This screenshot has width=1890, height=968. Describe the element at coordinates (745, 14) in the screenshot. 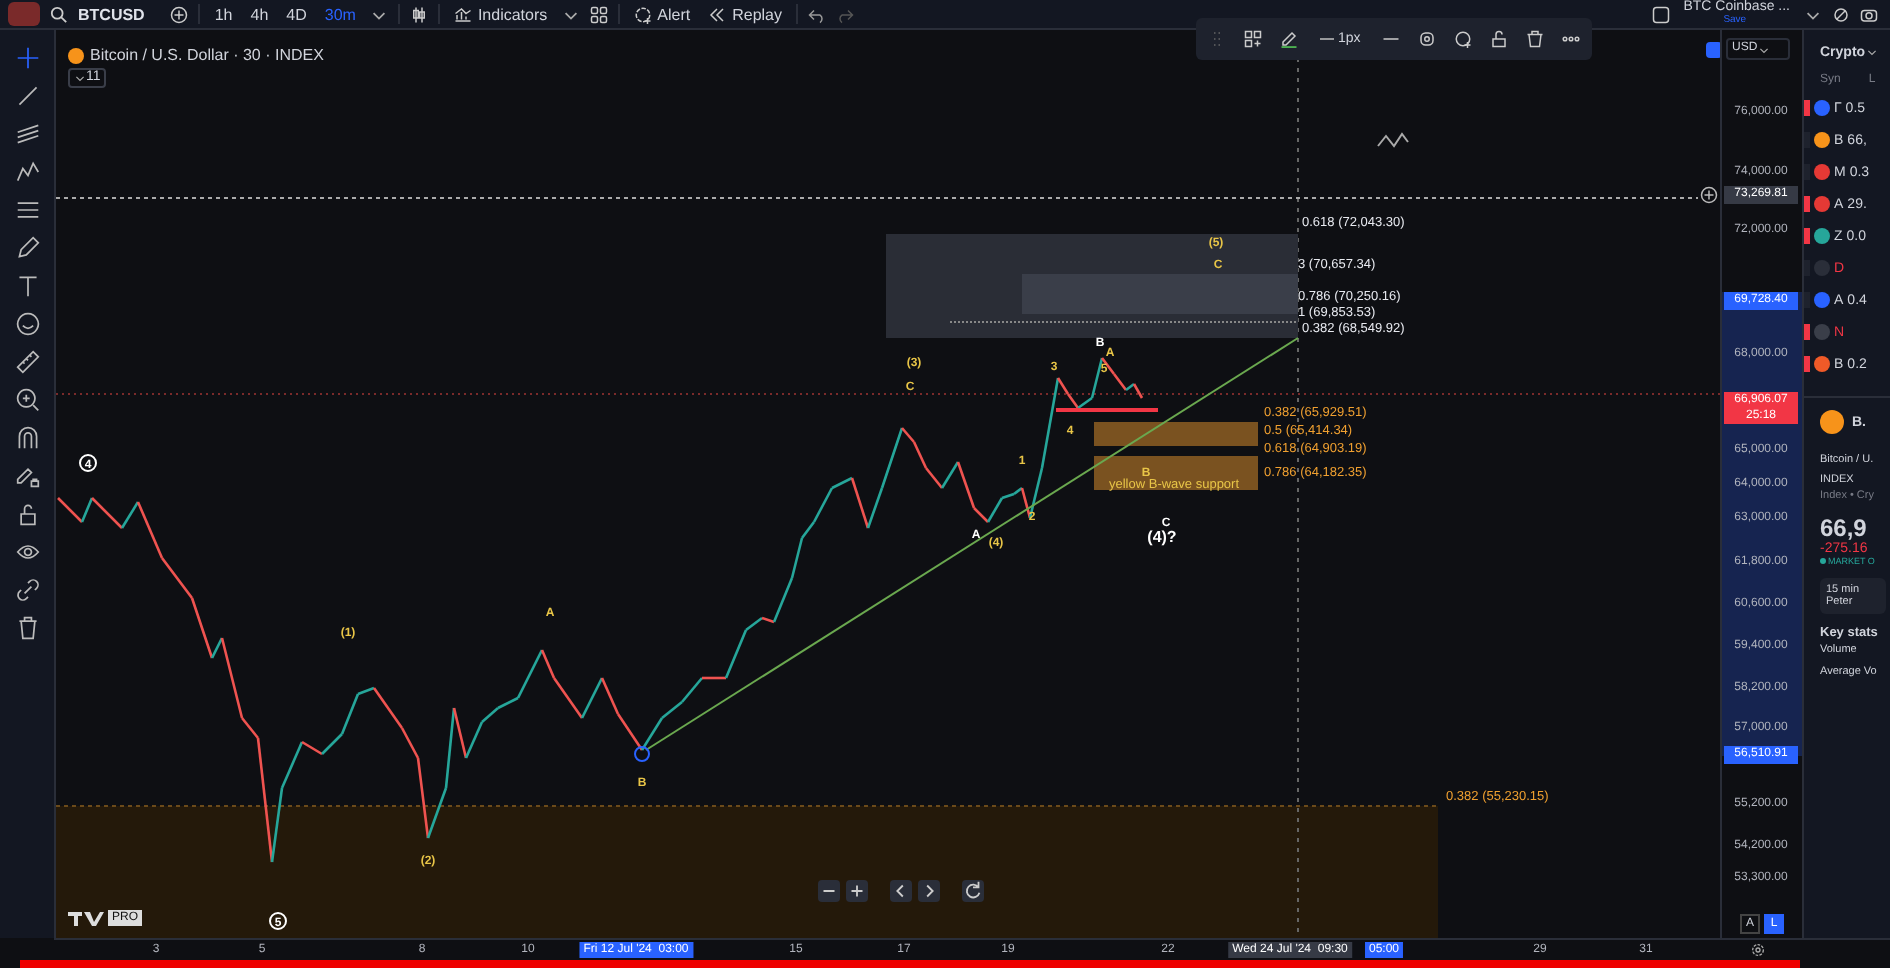

I see `replay-button: Replay` at that location.